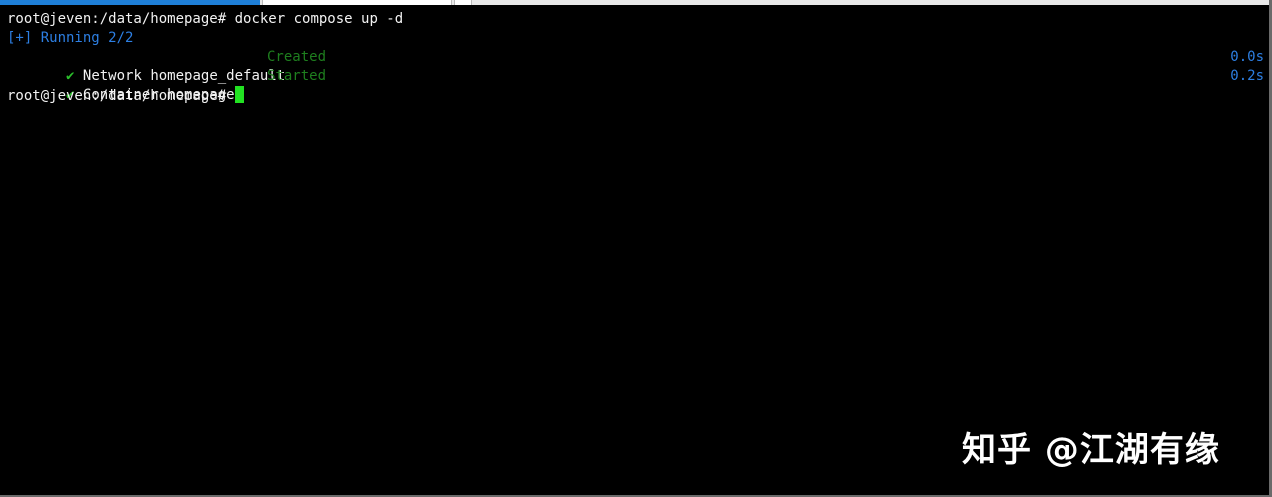 The height and width of the screenshot is (497, 1272). I want to click on running-status: [+] Running 2/2, so click(70, 38).